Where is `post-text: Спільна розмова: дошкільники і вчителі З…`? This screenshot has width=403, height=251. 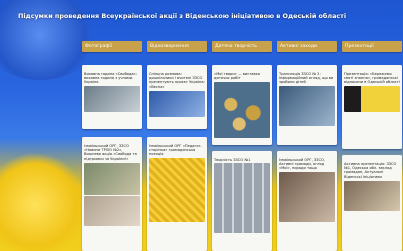
post-text: Спільна розмова: дошкільники і вчителі З… is located at coordinates (177, 80).